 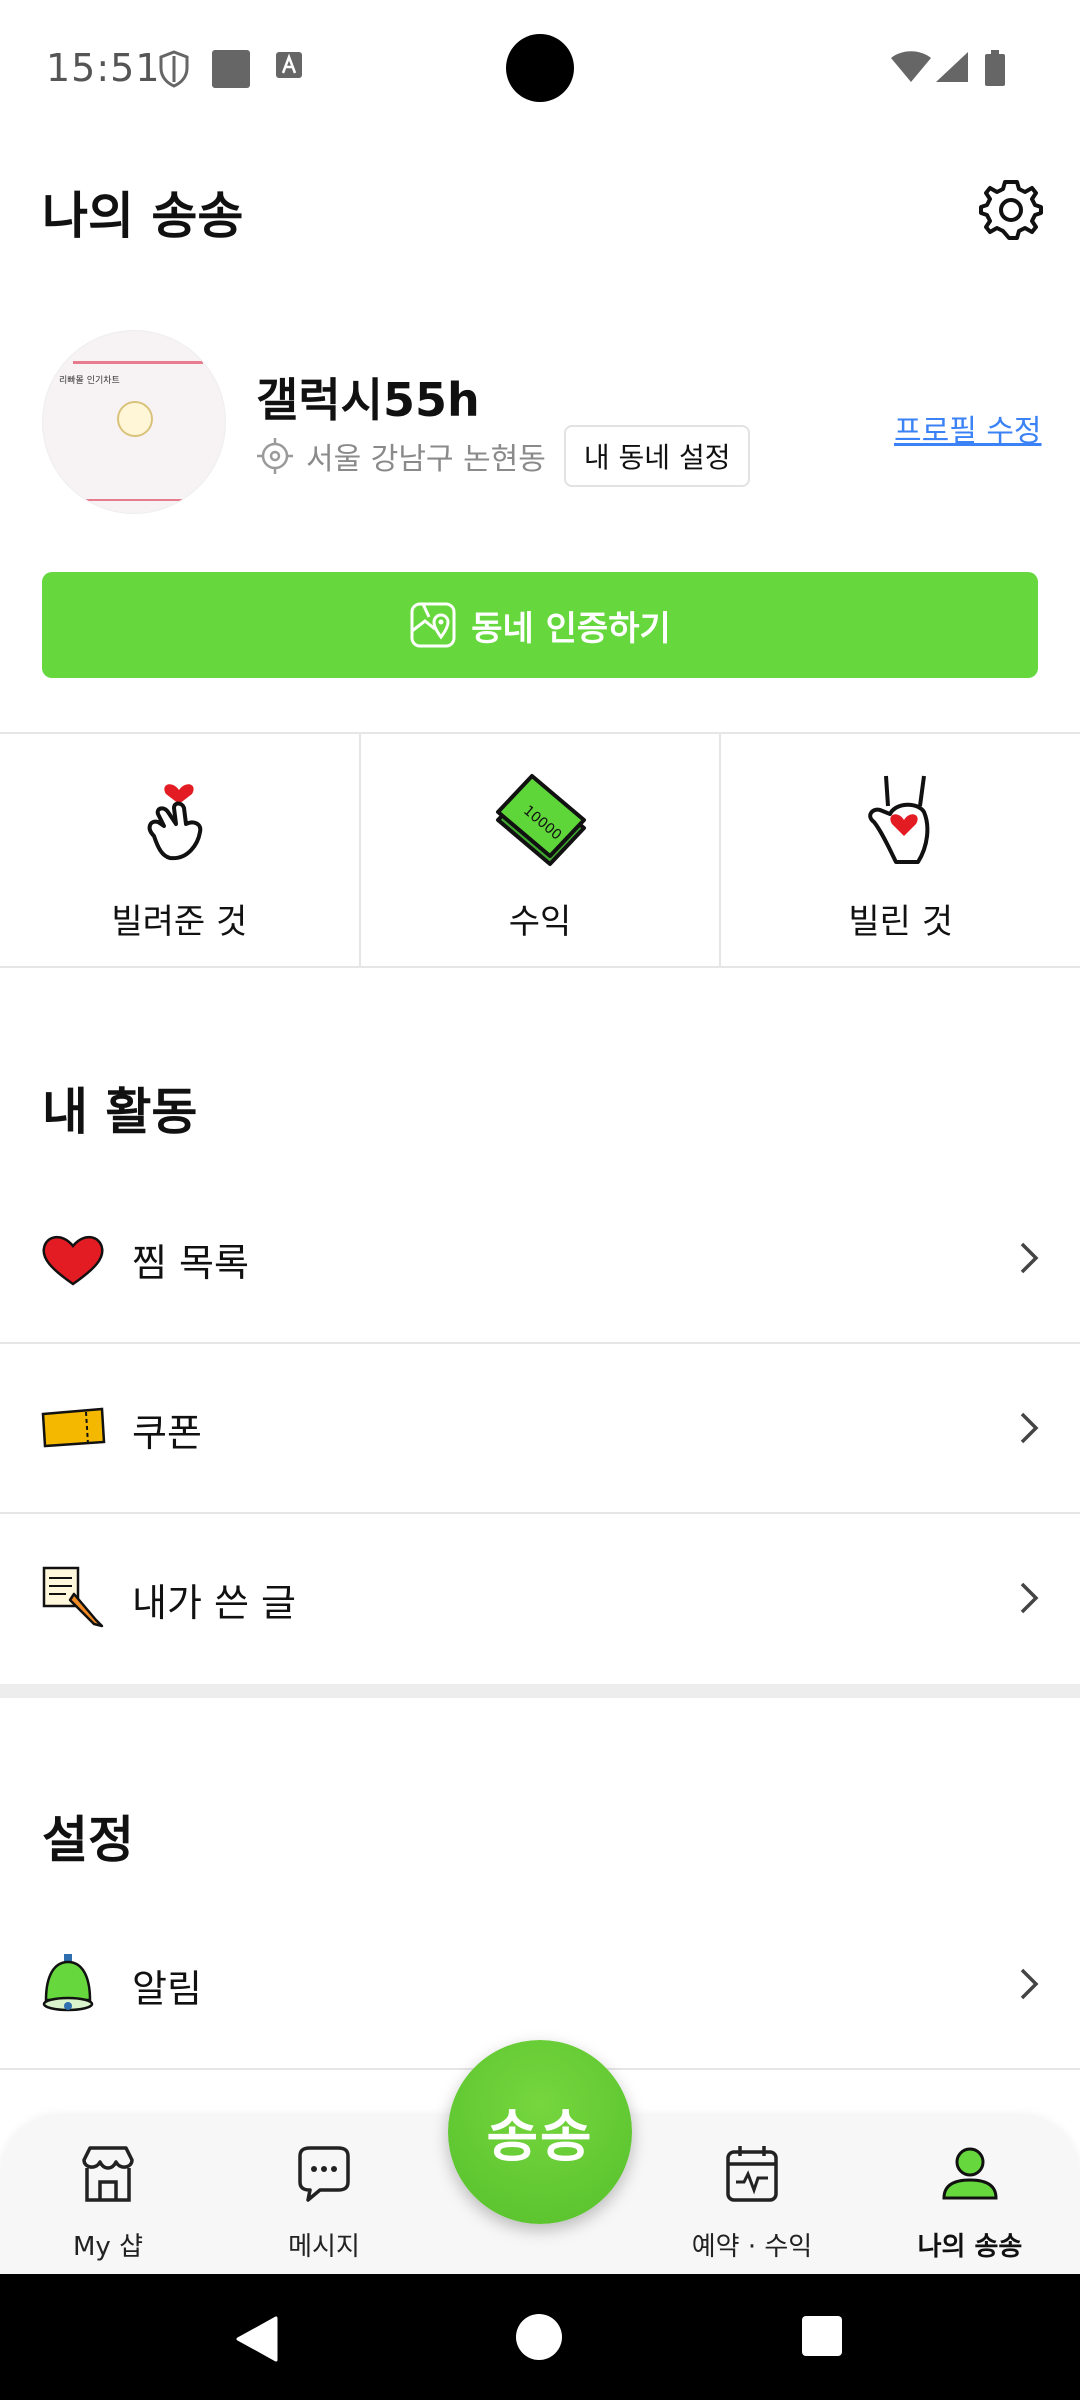 I want to click on heart-icon, so click(x=73, y=1261).